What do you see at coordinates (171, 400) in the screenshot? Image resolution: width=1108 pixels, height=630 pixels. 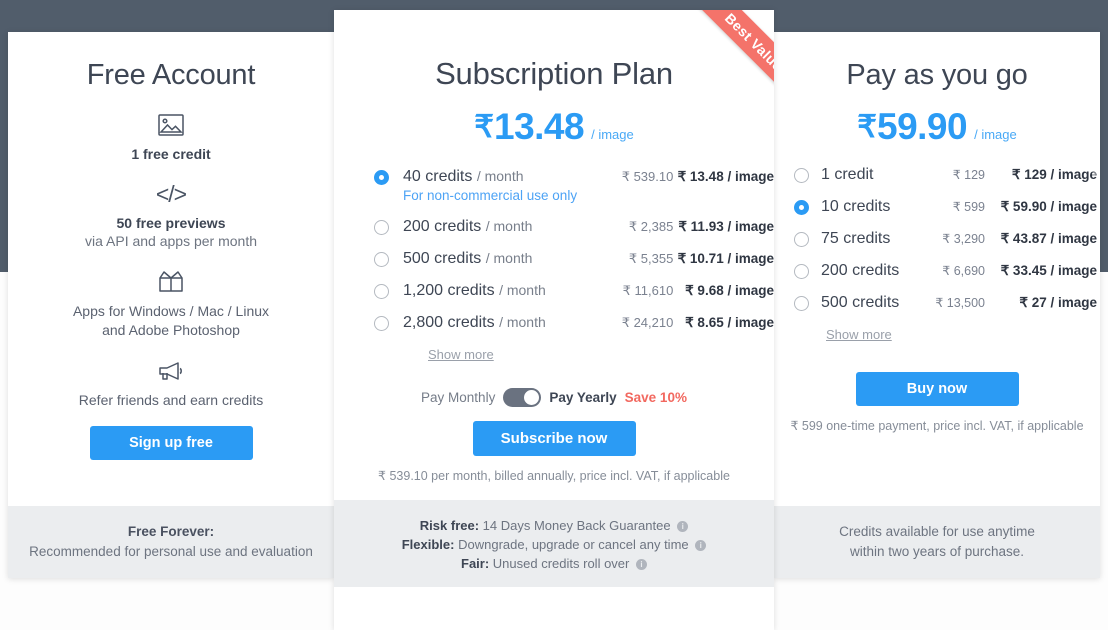 I see `feature-line-1: Refer friends and earn credits` at bounding box center [171, 400].